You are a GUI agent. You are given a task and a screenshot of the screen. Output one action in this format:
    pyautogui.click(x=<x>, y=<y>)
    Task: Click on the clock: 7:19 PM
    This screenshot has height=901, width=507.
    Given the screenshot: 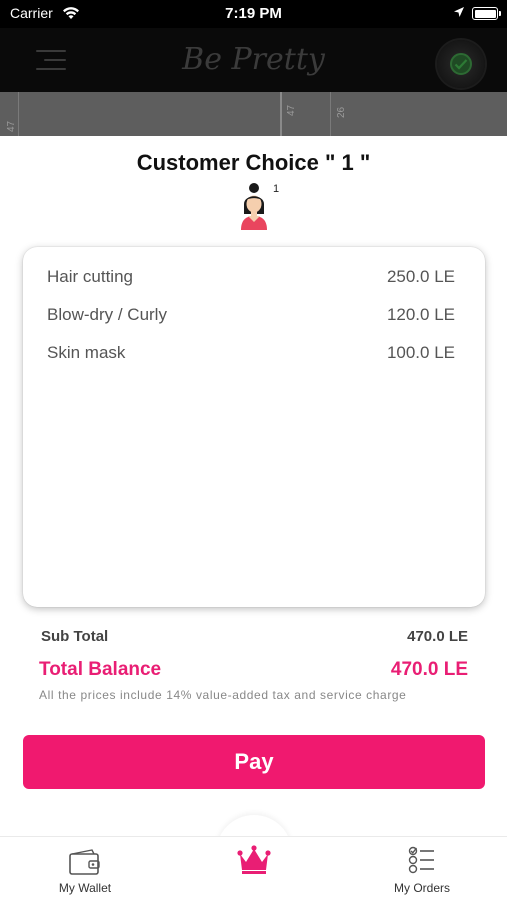 What is the action you would take?
    pyautogui.click(x=253, y=13)
    